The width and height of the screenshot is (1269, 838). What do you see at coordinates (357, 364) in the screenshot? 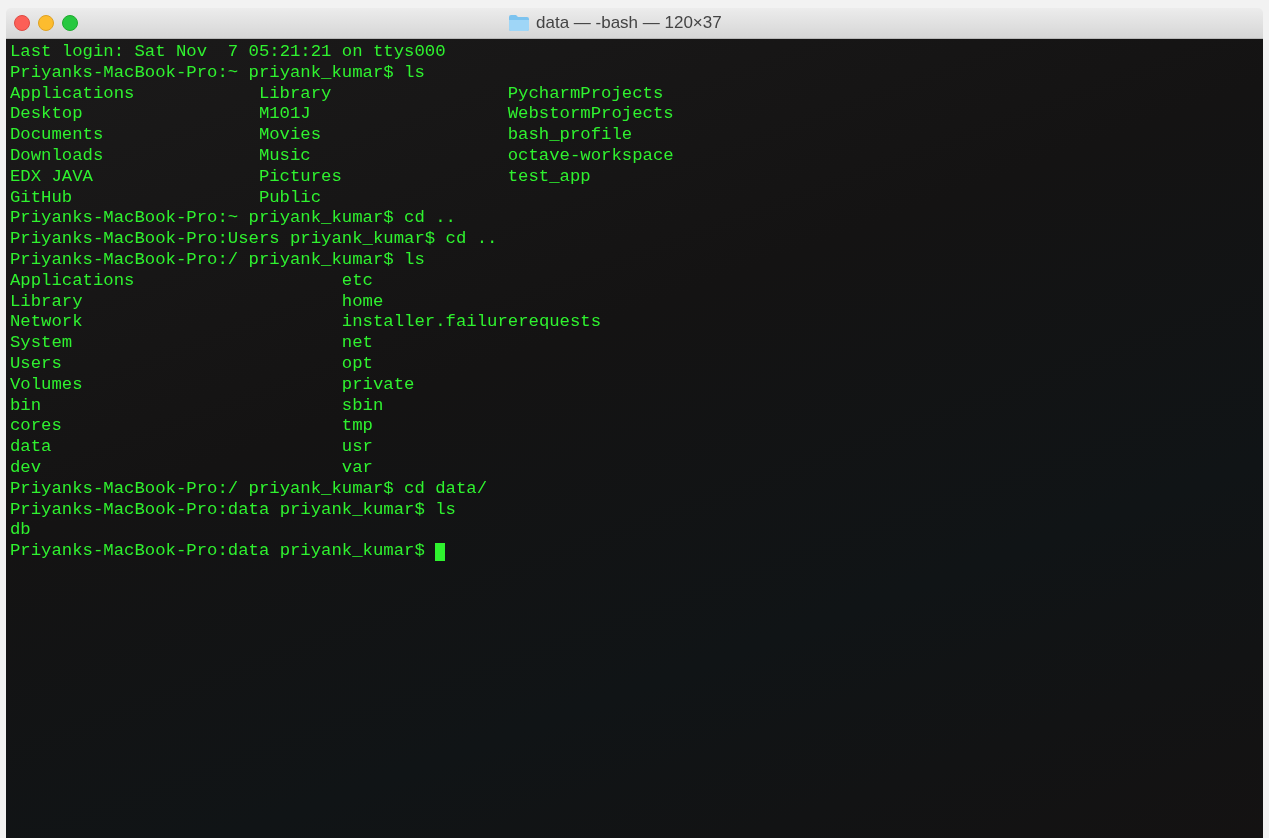
I see `file-name: opt` at bounding box center [357, 364].